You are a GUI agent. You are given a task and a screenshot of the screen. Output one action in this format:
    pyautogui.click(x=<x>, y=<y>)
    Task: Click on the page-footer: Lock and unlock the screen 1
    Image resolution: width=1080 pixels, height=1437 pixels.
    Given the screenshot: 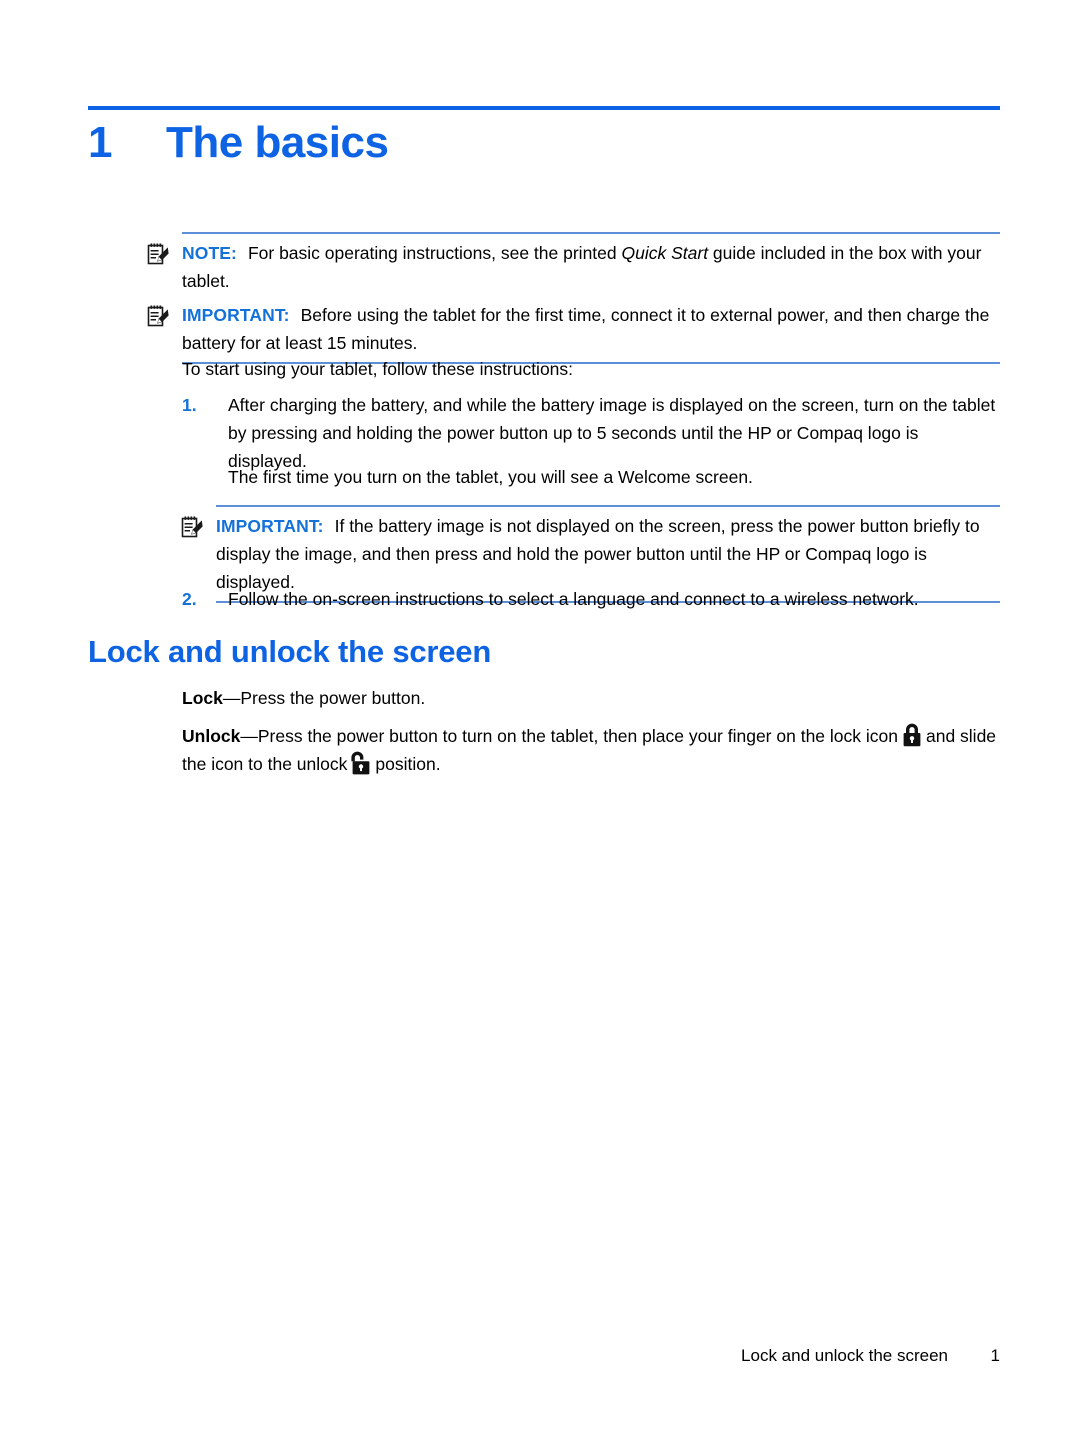 What is the action you would take?
    pyautogui.click(x=544, y=1358)
    